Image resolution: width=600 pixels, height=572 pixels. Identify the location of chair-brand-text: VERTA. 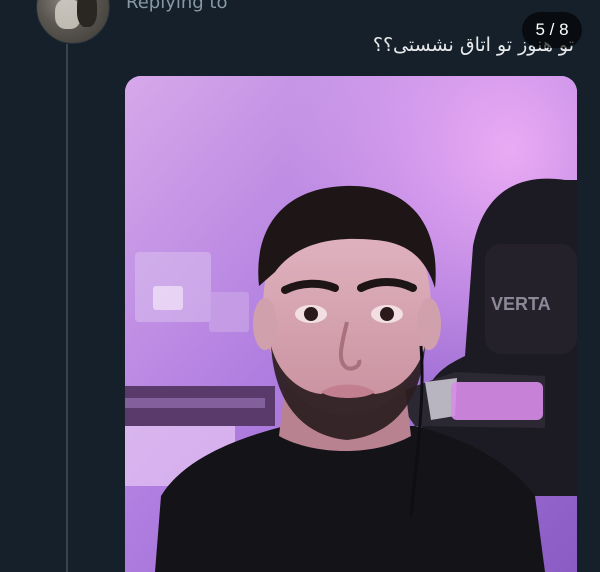
(521, 304).